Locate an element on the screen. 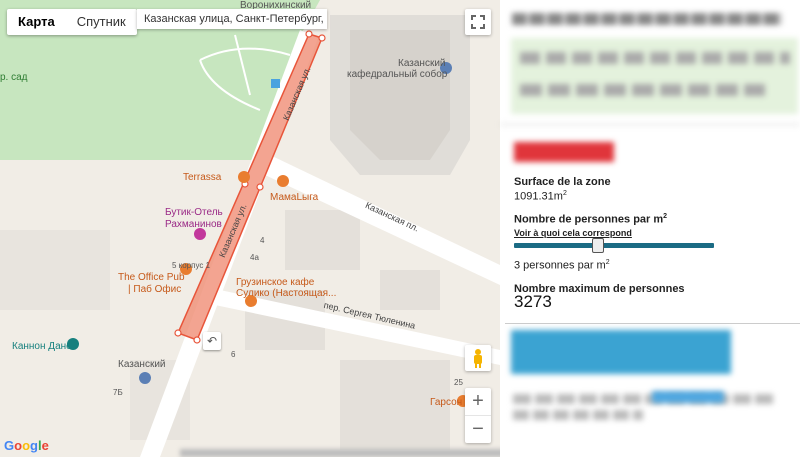 The height and width of the screenshot is (457, 800). street-view-pegman-button is located at coordinates (478, 358).